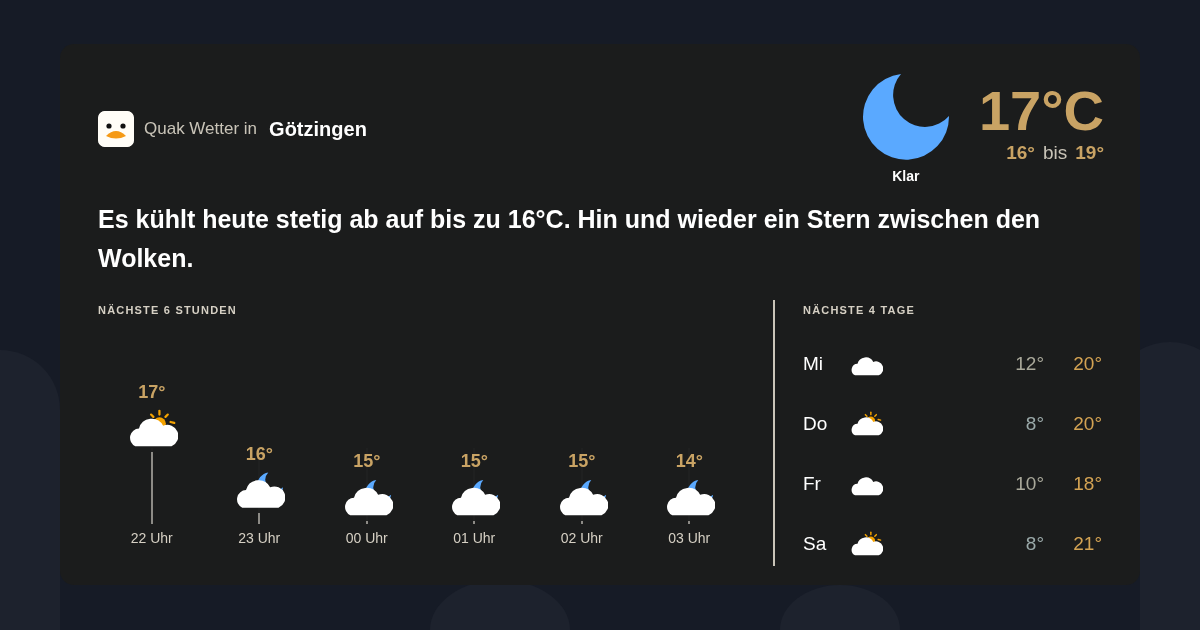 The width and height of the screenshot is (1200, 630). What do you see at coordinates (1029, 364) in the screenshot?
I see `low-temperature: 12°` at bounding box center [1029, 364].